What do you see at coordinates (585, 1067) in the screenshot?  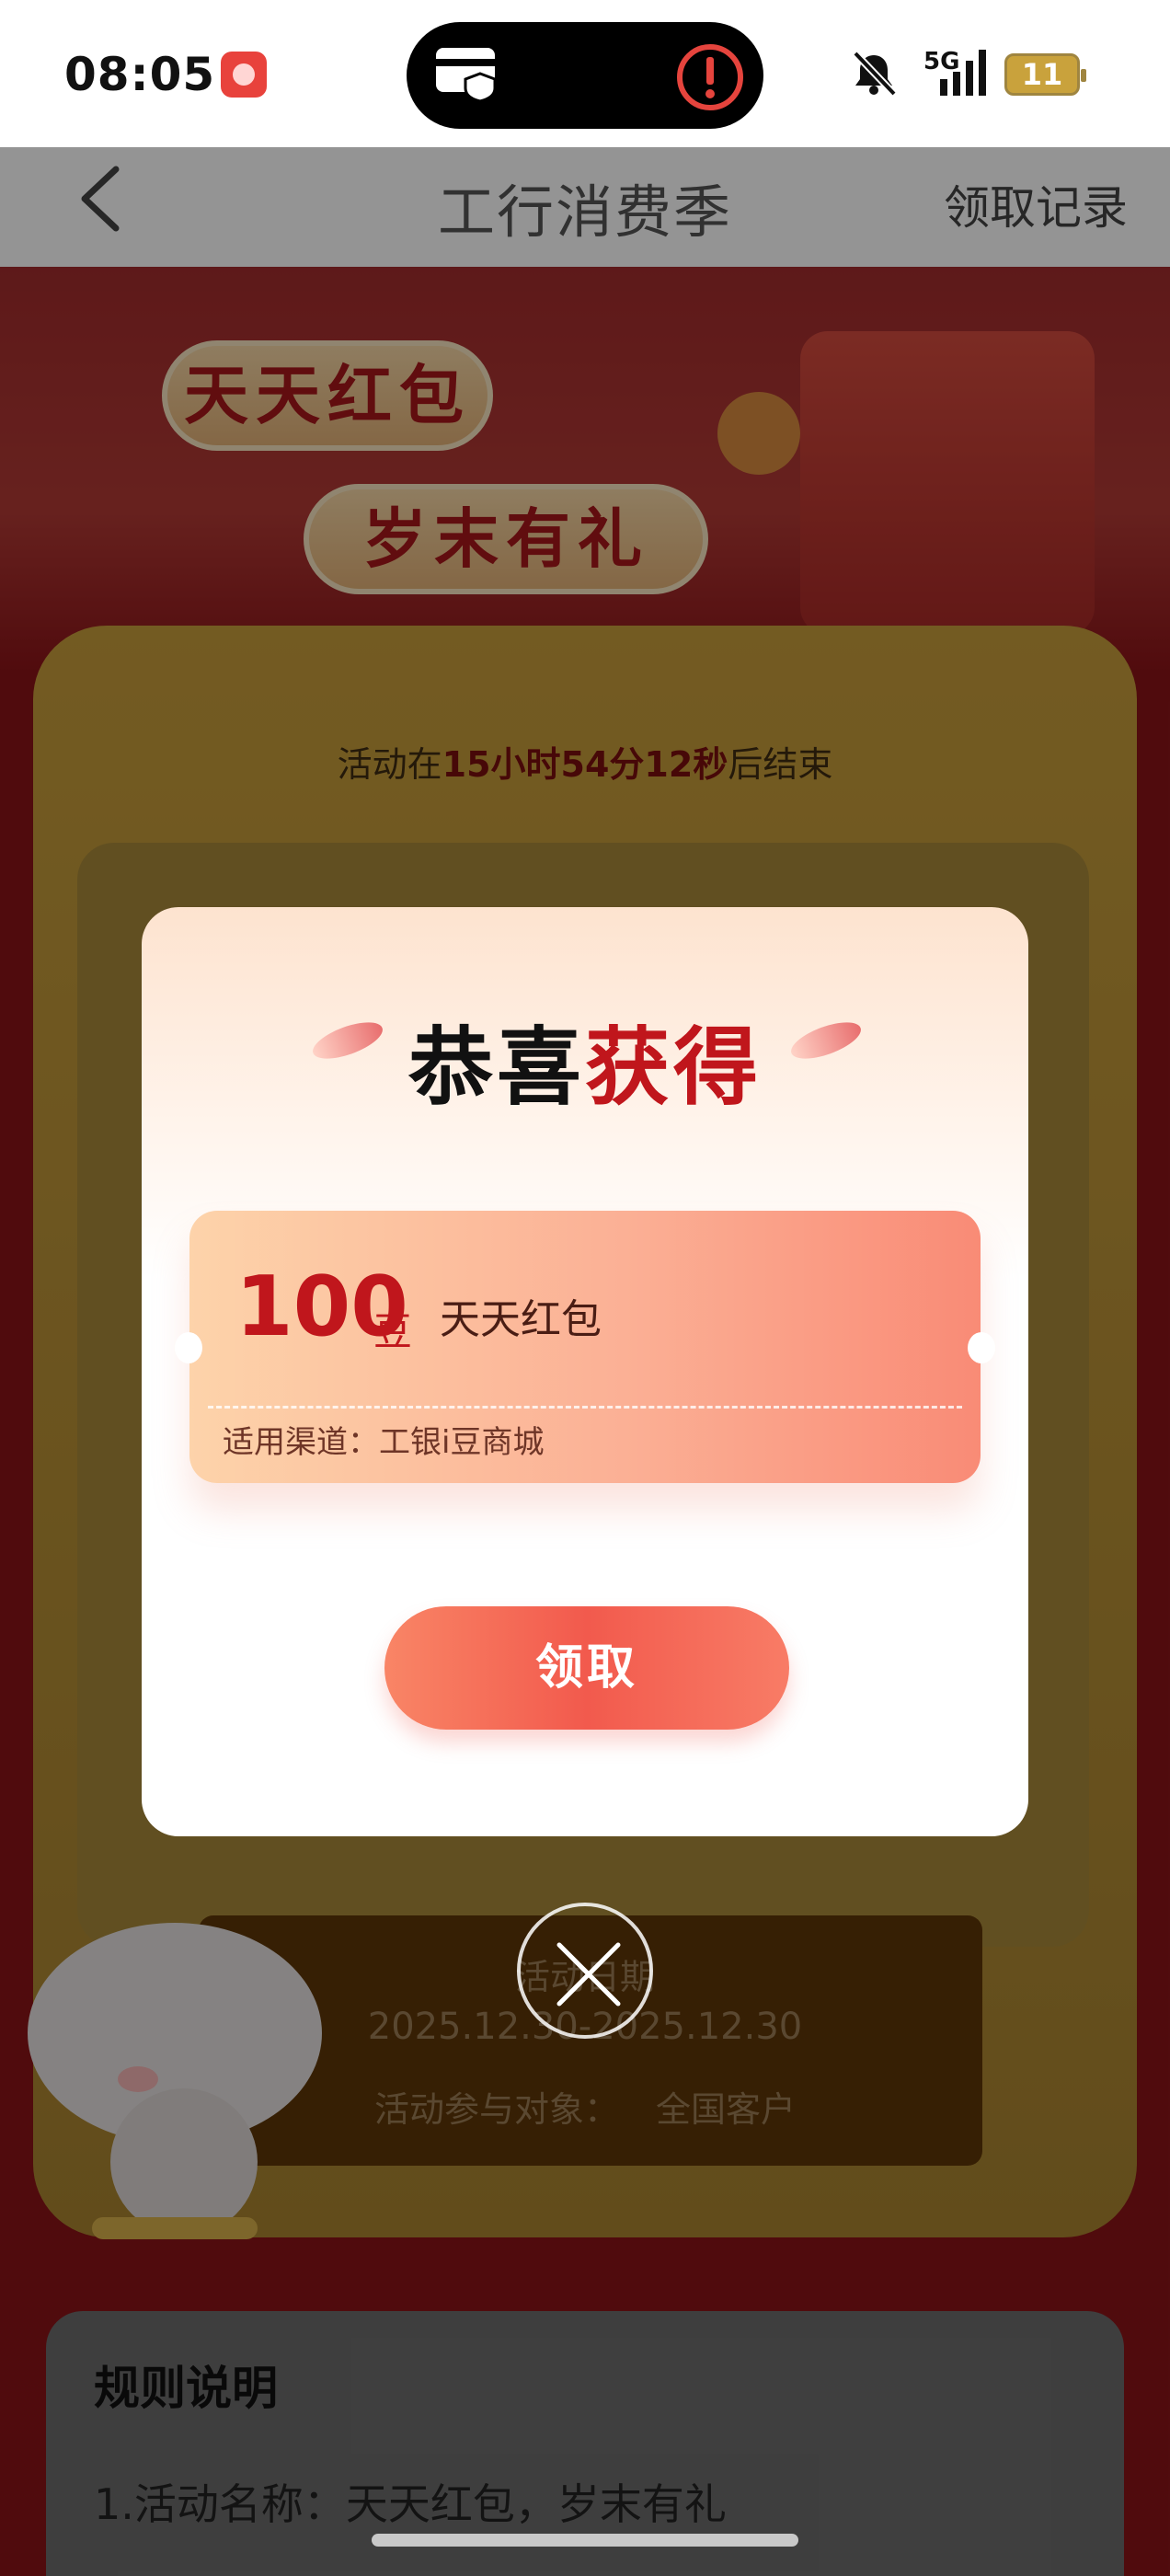 I see `modal-title: 恭喜获得` at bounding box center [585, 1067].